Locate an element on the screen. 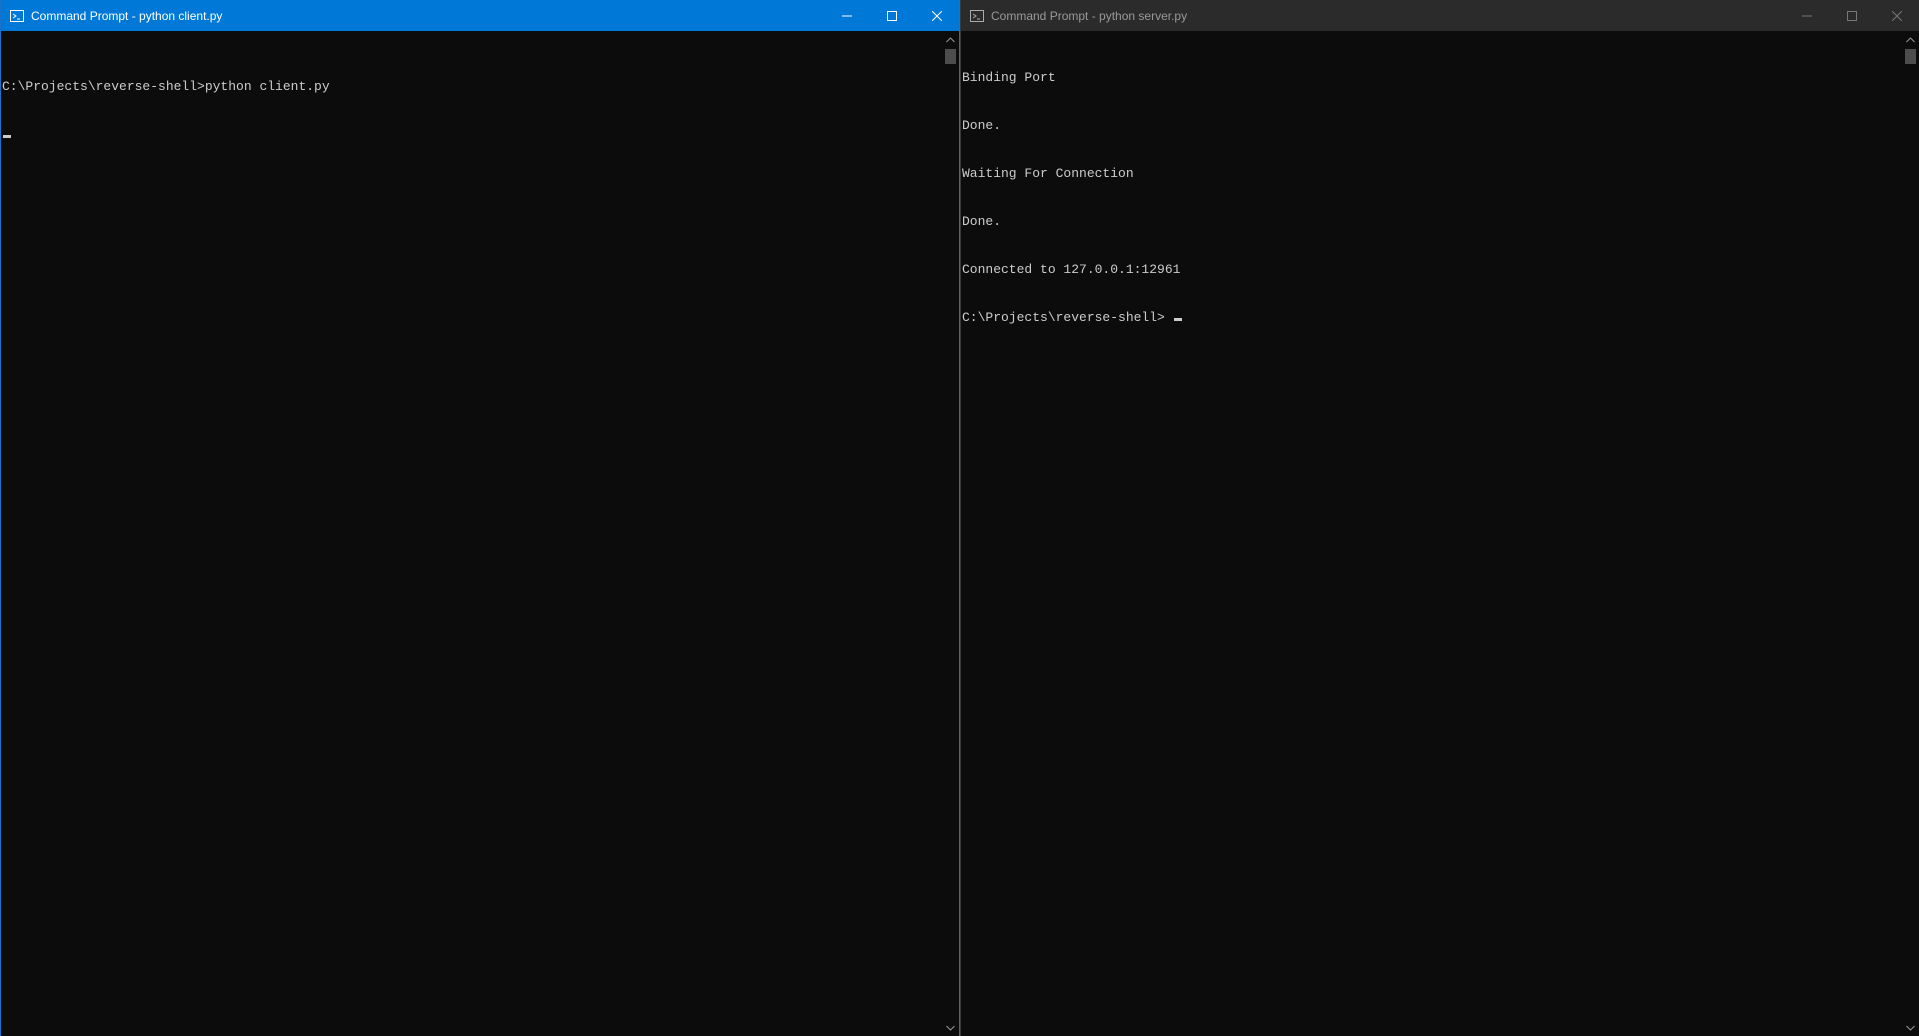 This screenshot has width=1919, height=1036. server-maximize-button is located at coordinates (1851, 15).